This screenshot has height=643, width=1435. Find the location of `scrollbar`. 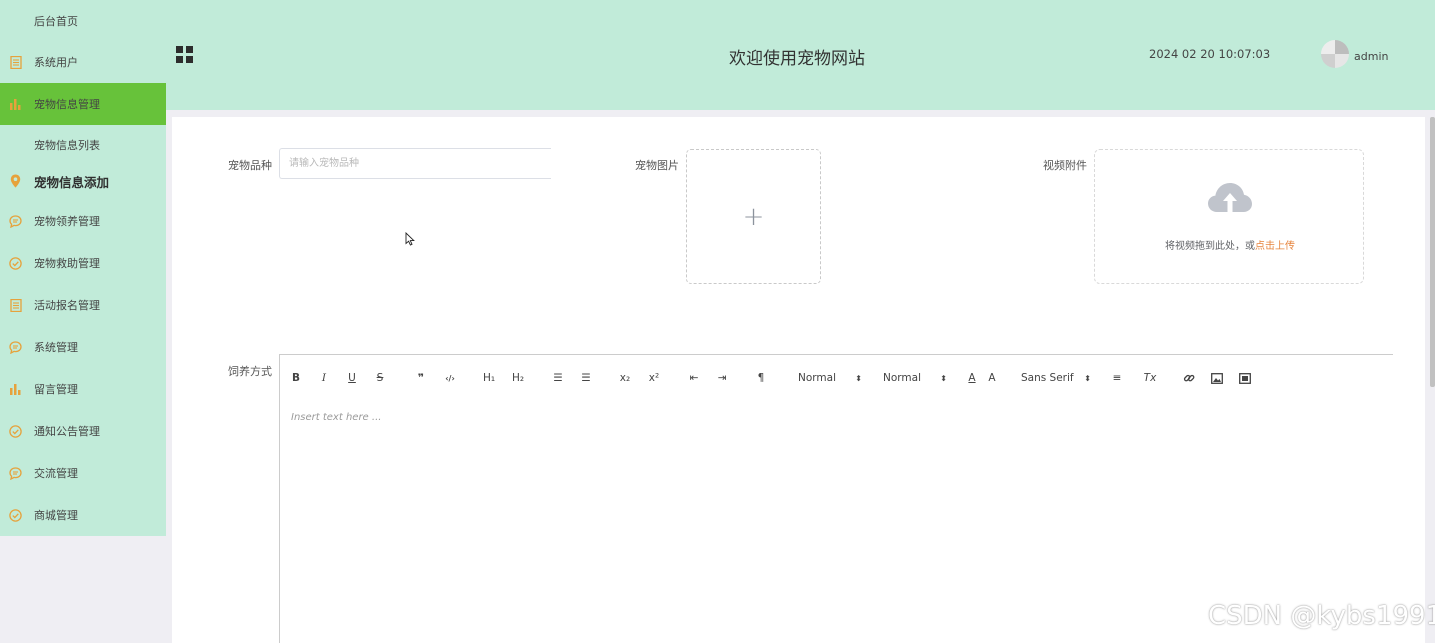

scrollbar is located at coordinates (1432, 252).